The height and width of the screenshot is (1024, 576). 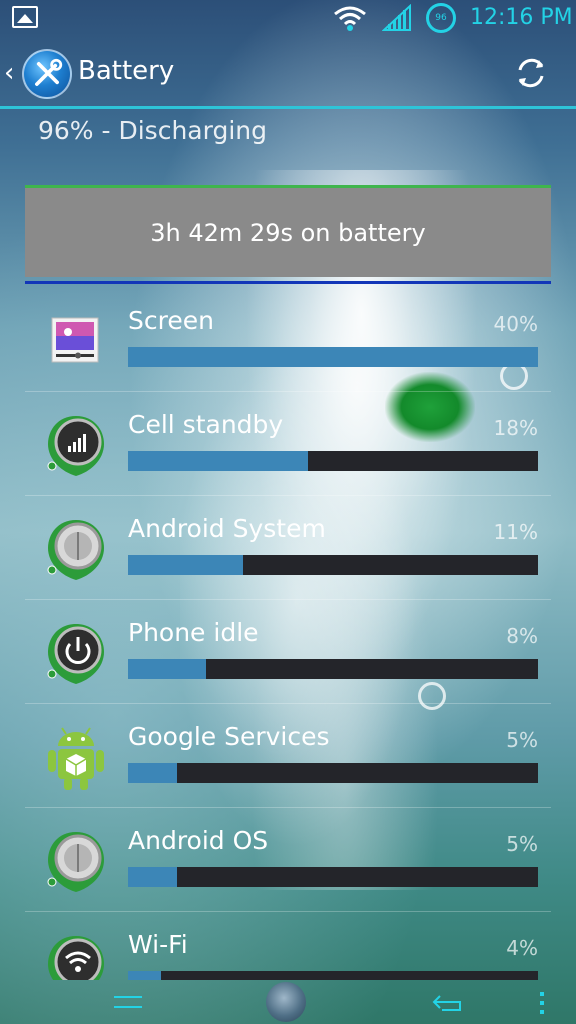 What do you see at coordinates (288, 74) in the screenshot?
I see `action-bar: ‹ Battery` at bounding box center [288, 74].